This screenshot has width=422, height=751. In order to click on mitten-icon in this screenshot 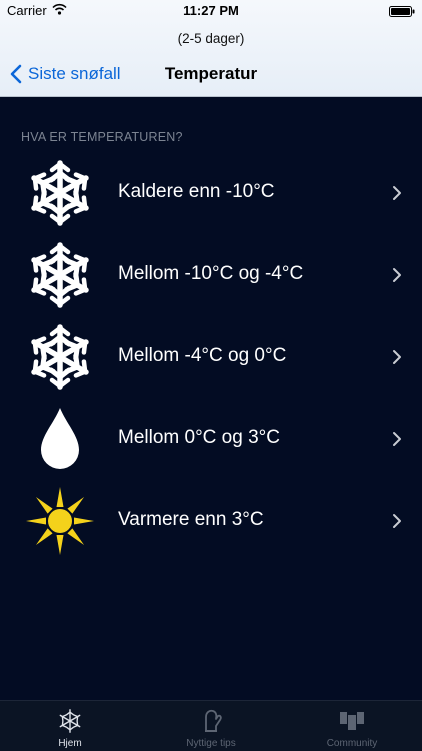, I will do `click(213, 720)`.